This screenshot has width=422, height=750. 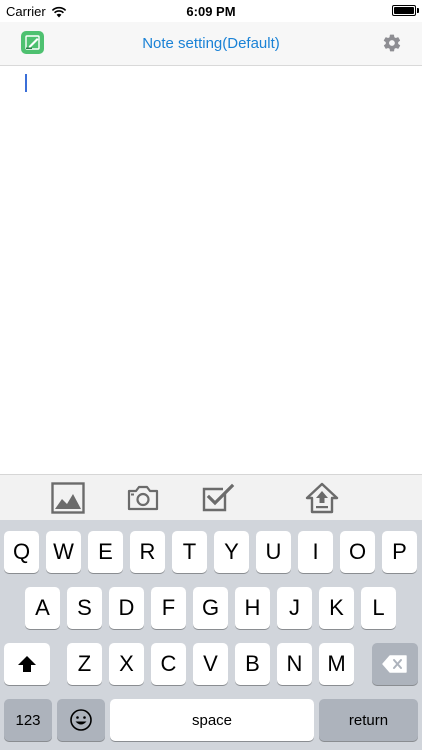 I want to click on camera-icon, so click(x=143, y=498).